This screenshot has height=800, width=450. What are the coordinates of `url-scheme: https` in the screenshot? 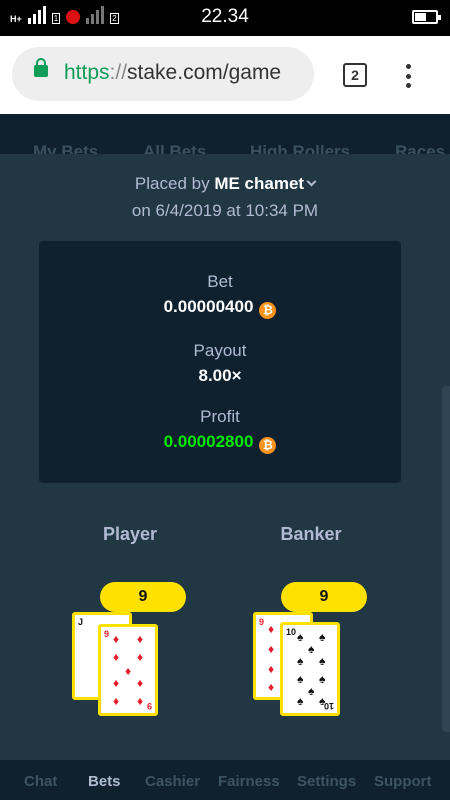 It's located at (87, 72).